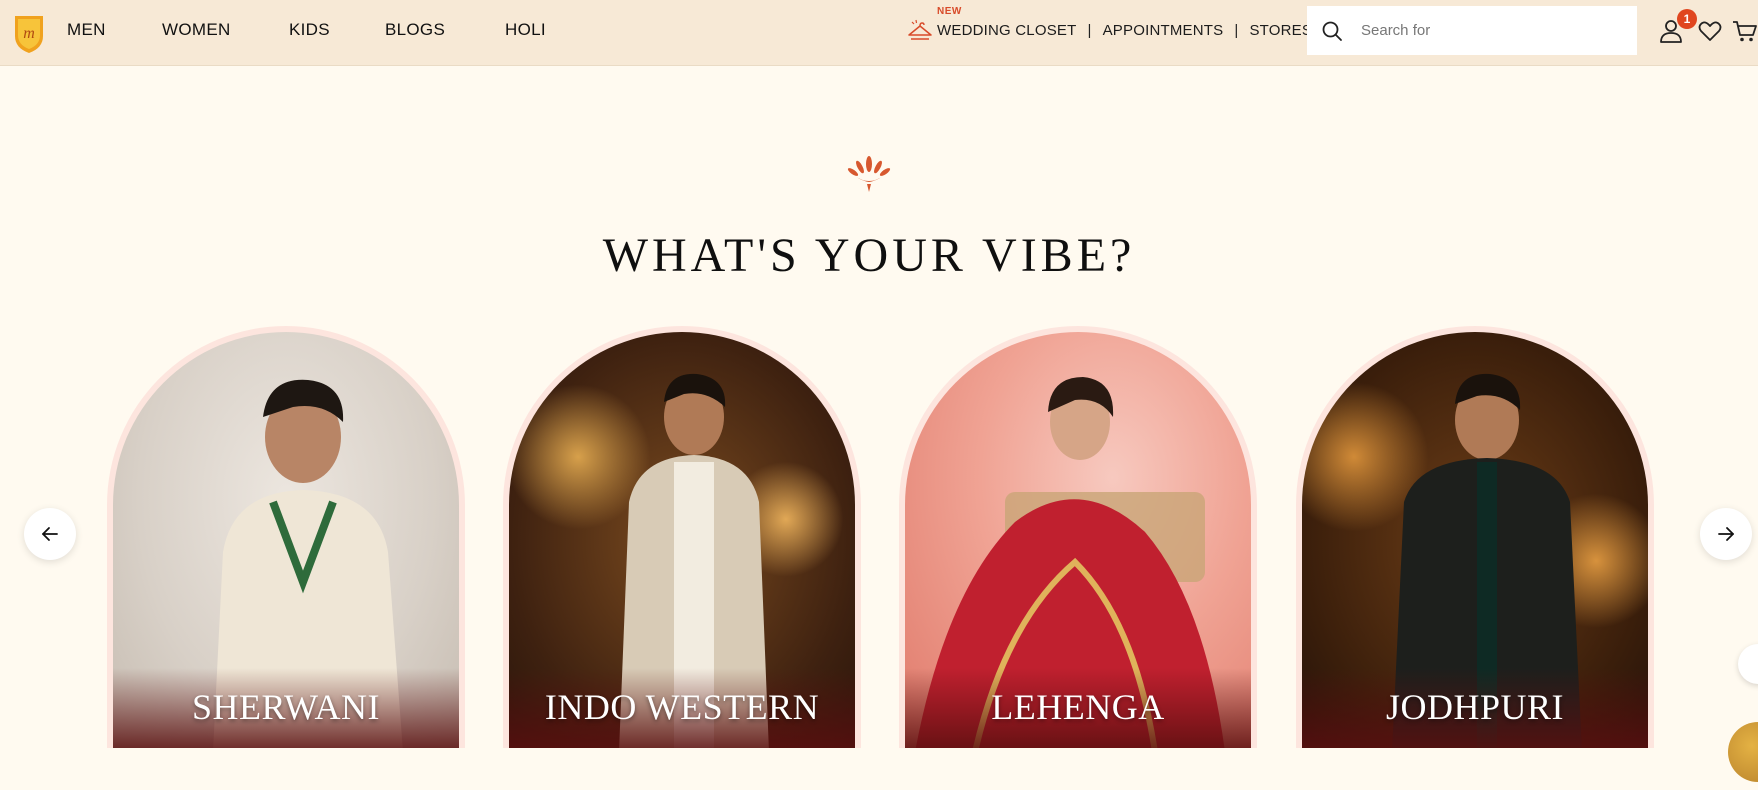 This screenshot has width=1758, height=790. What do you see at coordinates (1280, 30) in the screenshot?
I see `stores-link: STORES` at bounding box center [1280, 30].